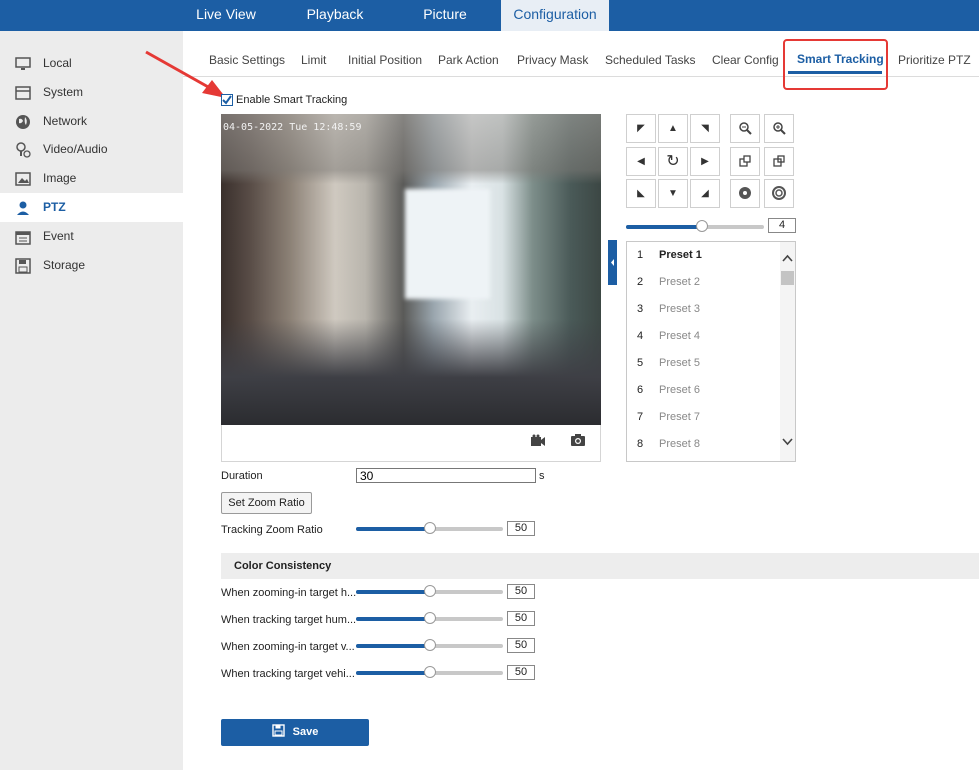 This screenshot has width=979, height=770. I want to click on preset-item: 3 Preset 3, so click(703, 309).